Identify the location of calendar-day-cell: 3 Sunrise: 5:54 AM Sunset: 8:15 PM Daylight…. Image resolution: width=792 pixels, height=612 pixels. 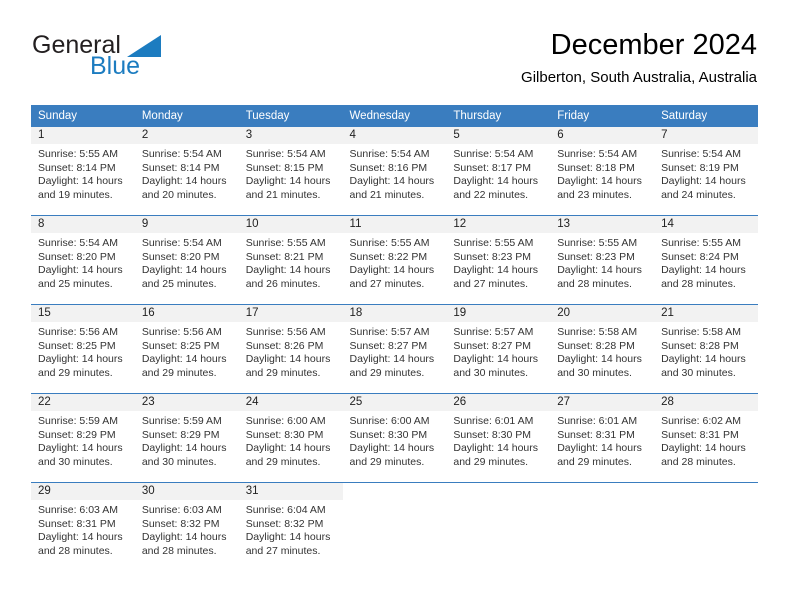
(290, 171).